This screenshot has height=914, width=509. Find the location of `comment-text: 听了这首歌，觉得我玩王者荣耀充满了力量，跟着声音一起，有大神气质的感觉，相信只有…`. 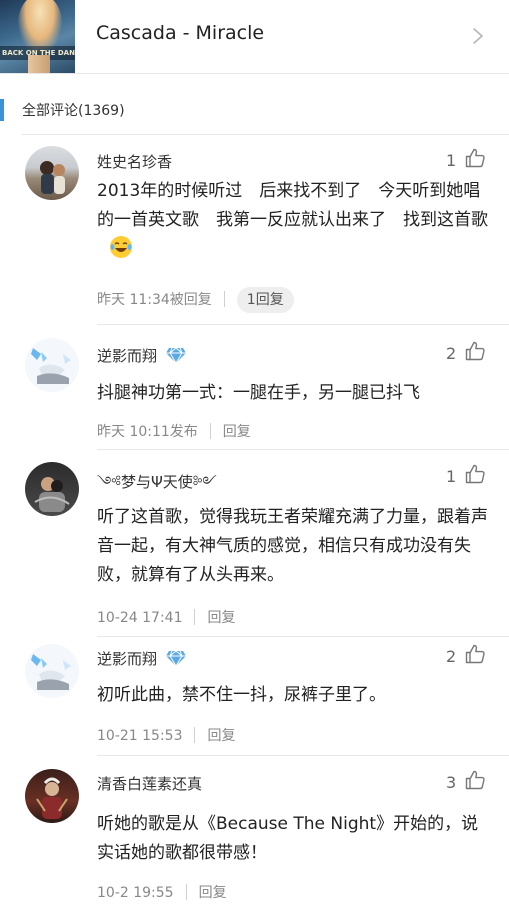

comment-text: 听了这首歌，觉得我玩王者荣耀充满了力量，跟着声音一起，有大神气质的感觉，相信只有… is located at coordinates (292, 546).